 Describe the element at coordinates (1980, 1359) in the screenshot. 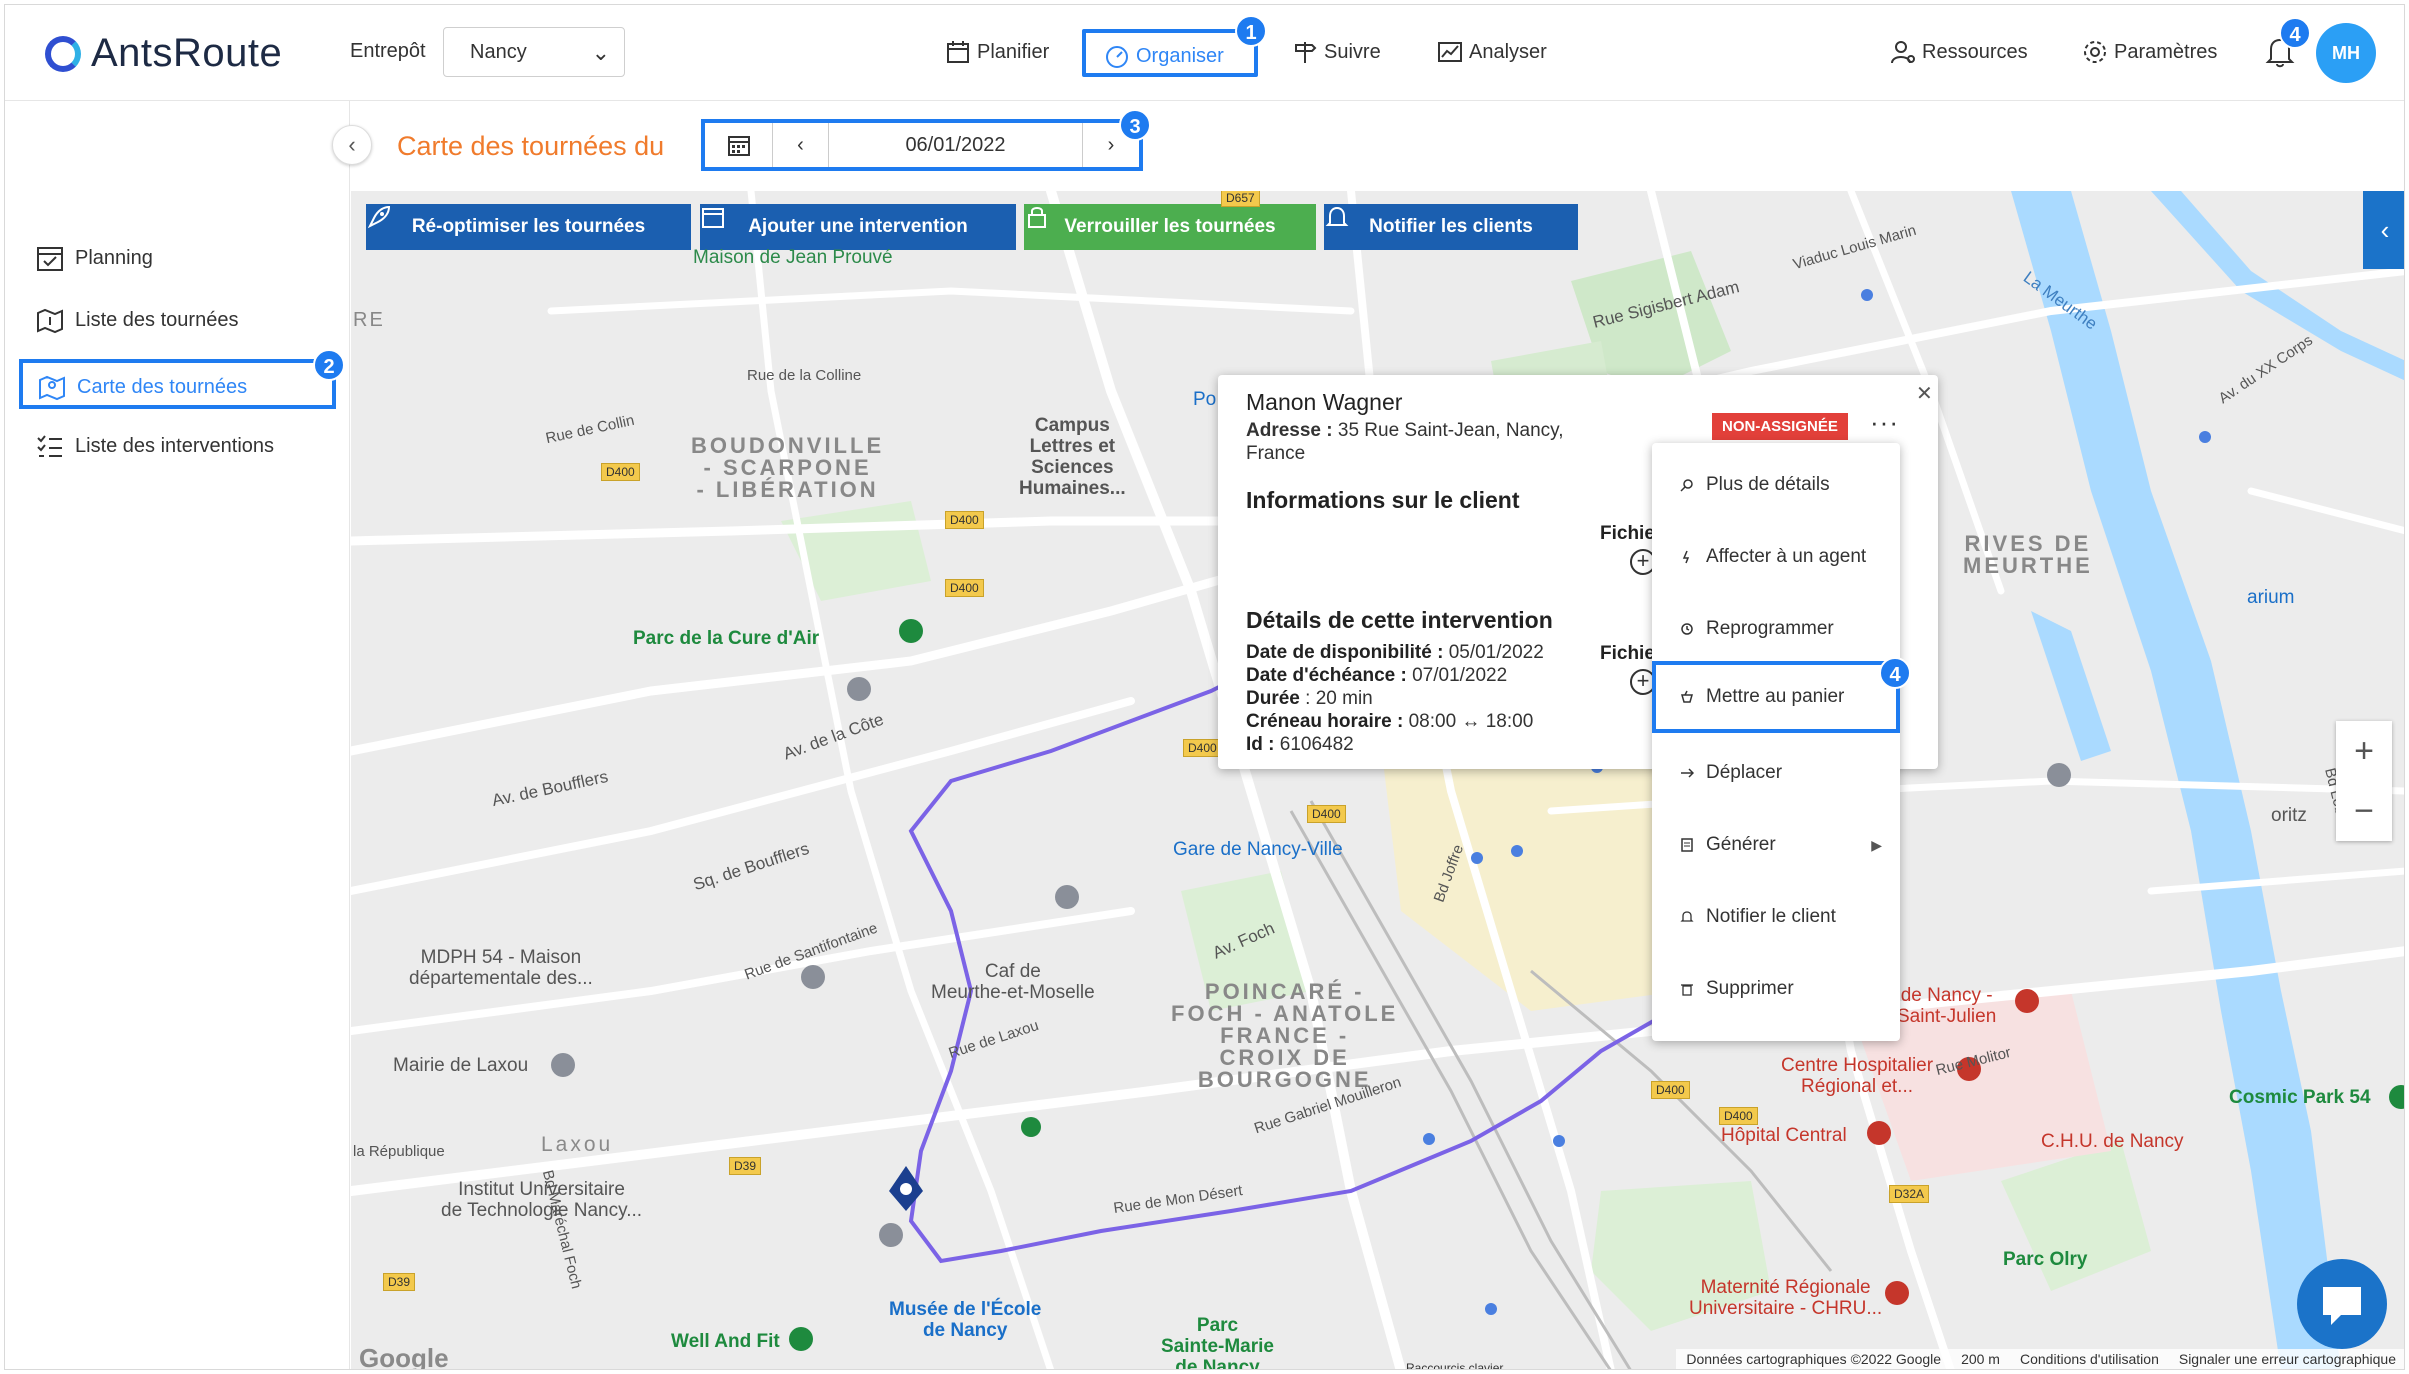

I see `map-scale: 200 m` at that location.